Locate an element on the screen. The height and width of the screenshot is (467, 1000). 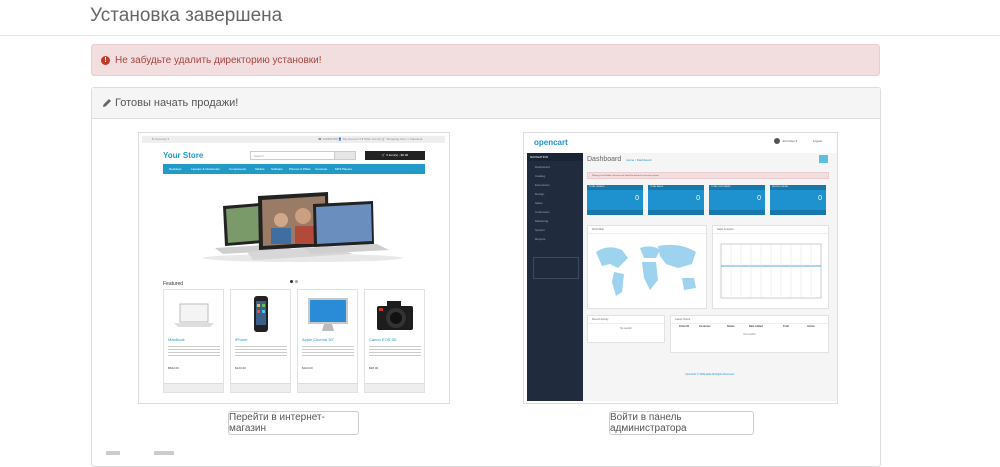
camera-image is located at coordinates (395, 315).